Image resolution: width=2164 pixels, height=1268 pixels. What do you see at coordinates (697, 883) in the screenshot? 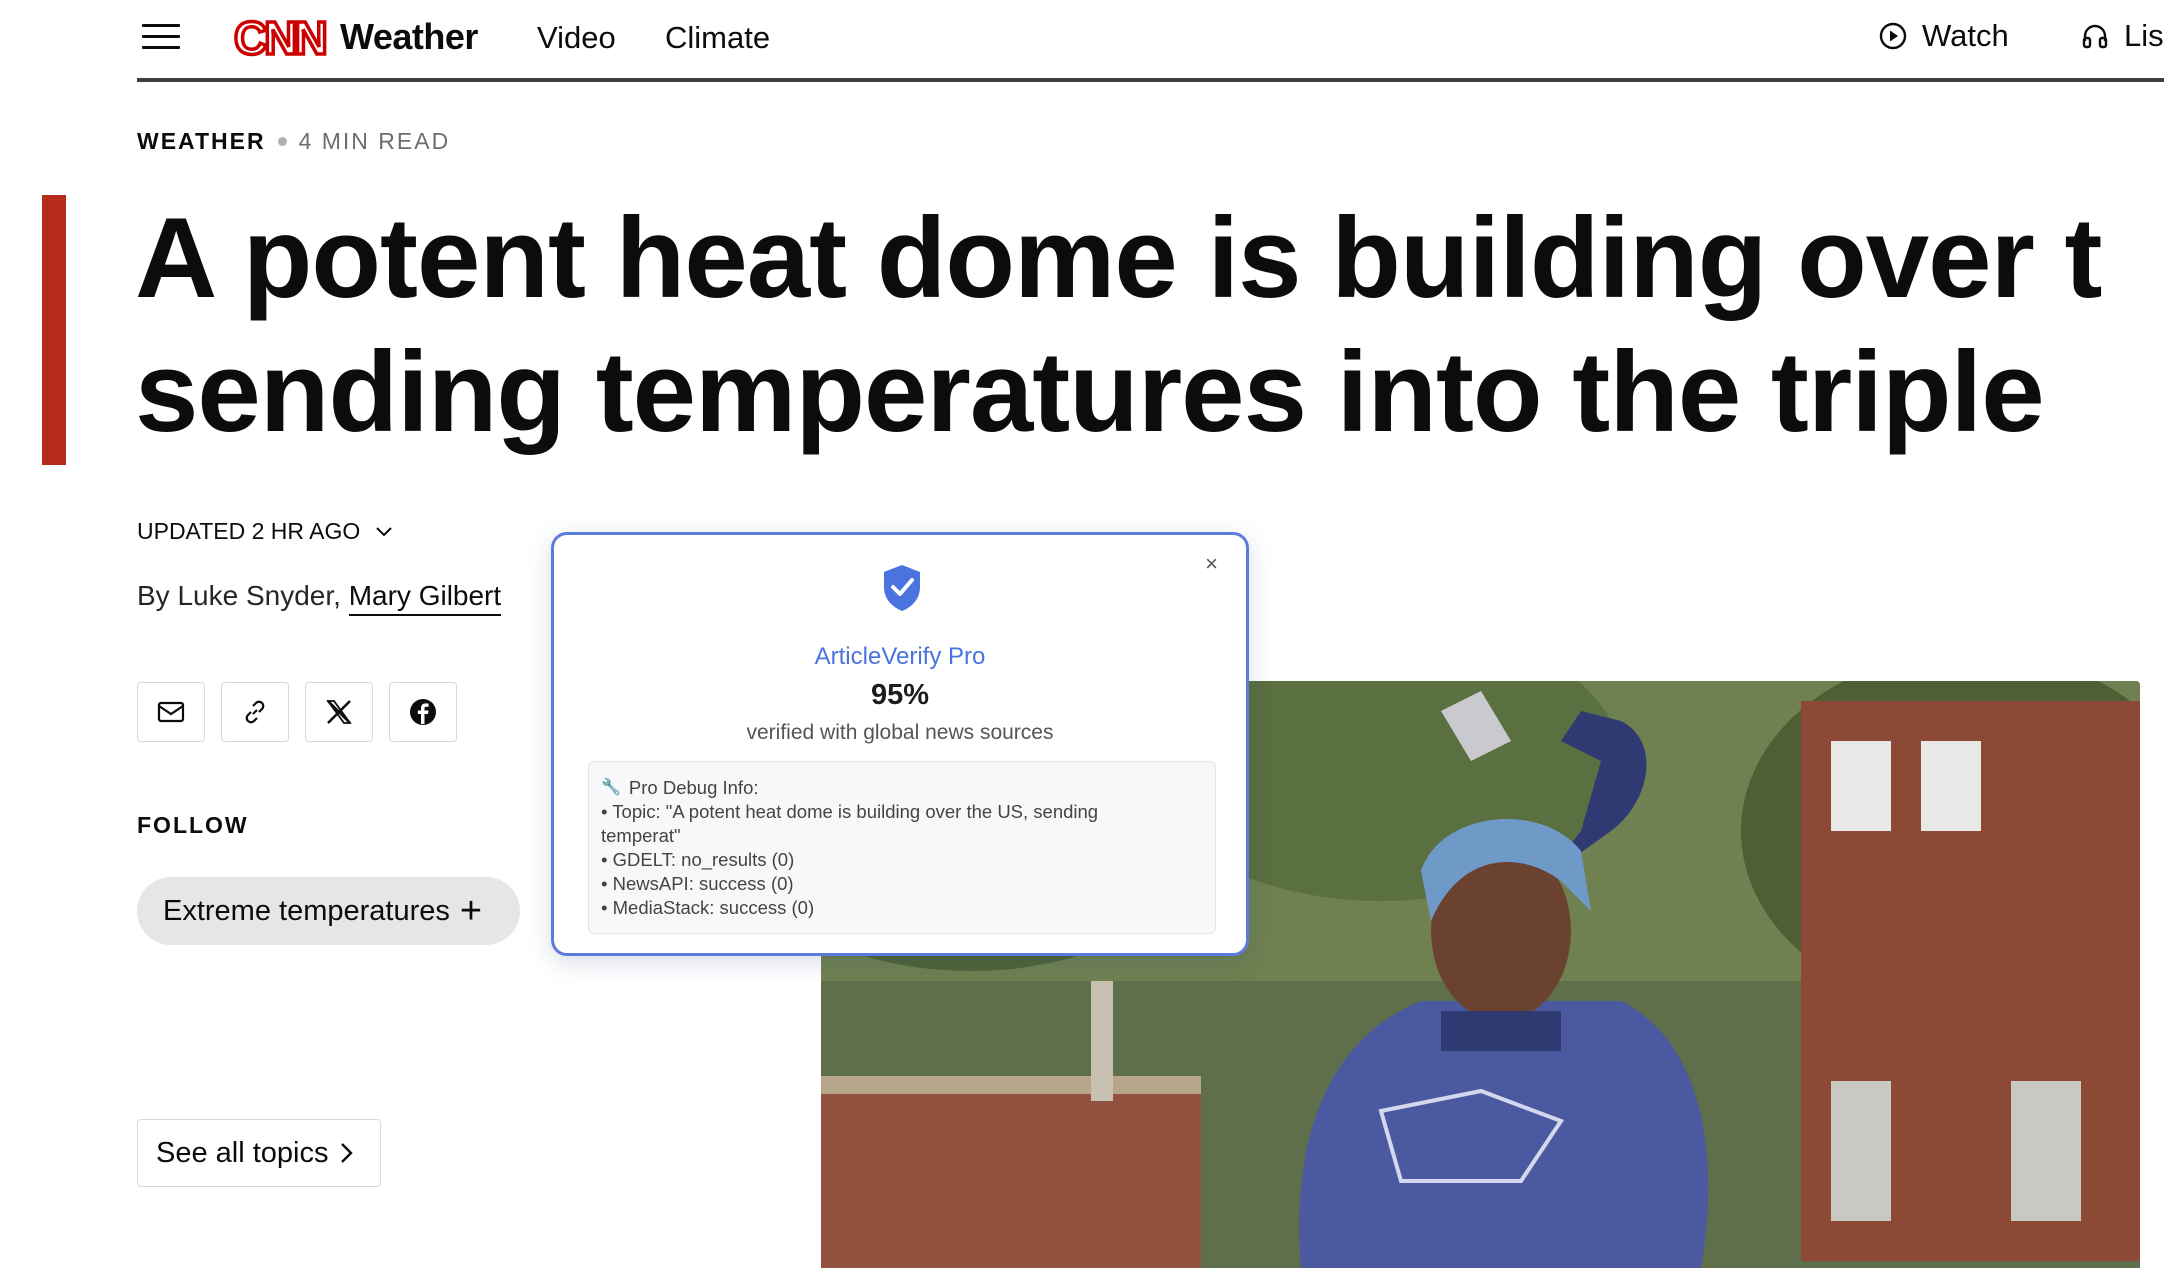
I see `debug-line: • NewsAPI: success (0)` at bounding box center [697, 883].